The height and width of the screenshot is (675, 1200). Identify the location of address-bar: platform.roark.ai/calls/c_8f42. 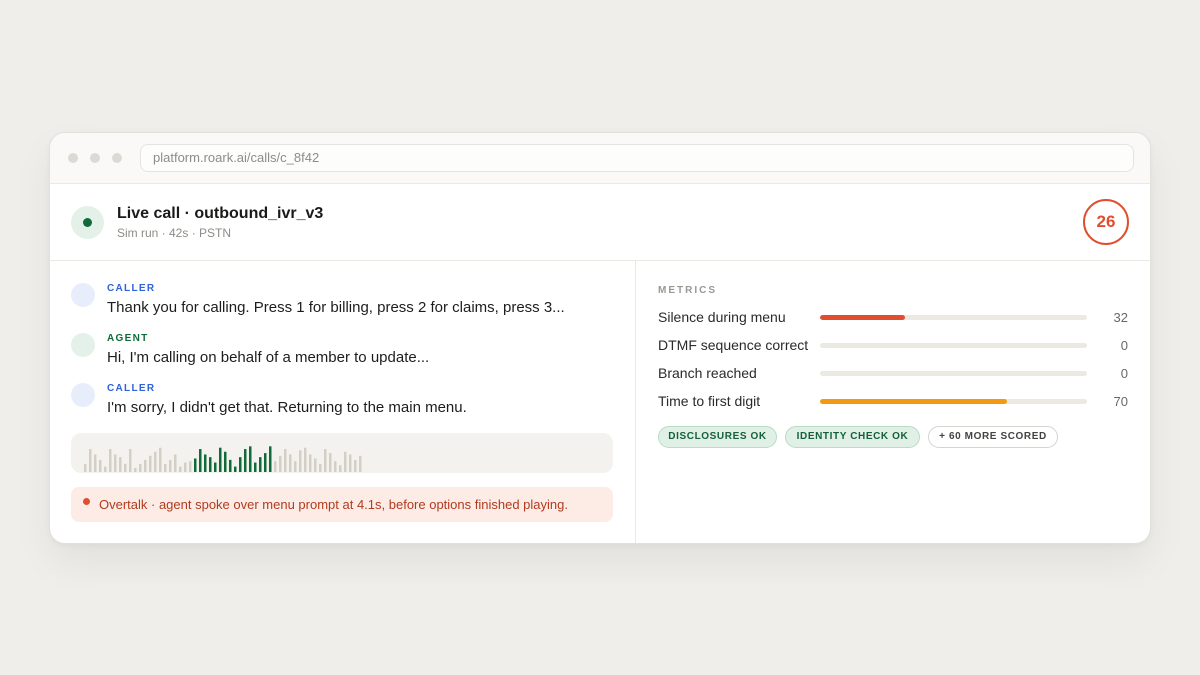
(637, 158).